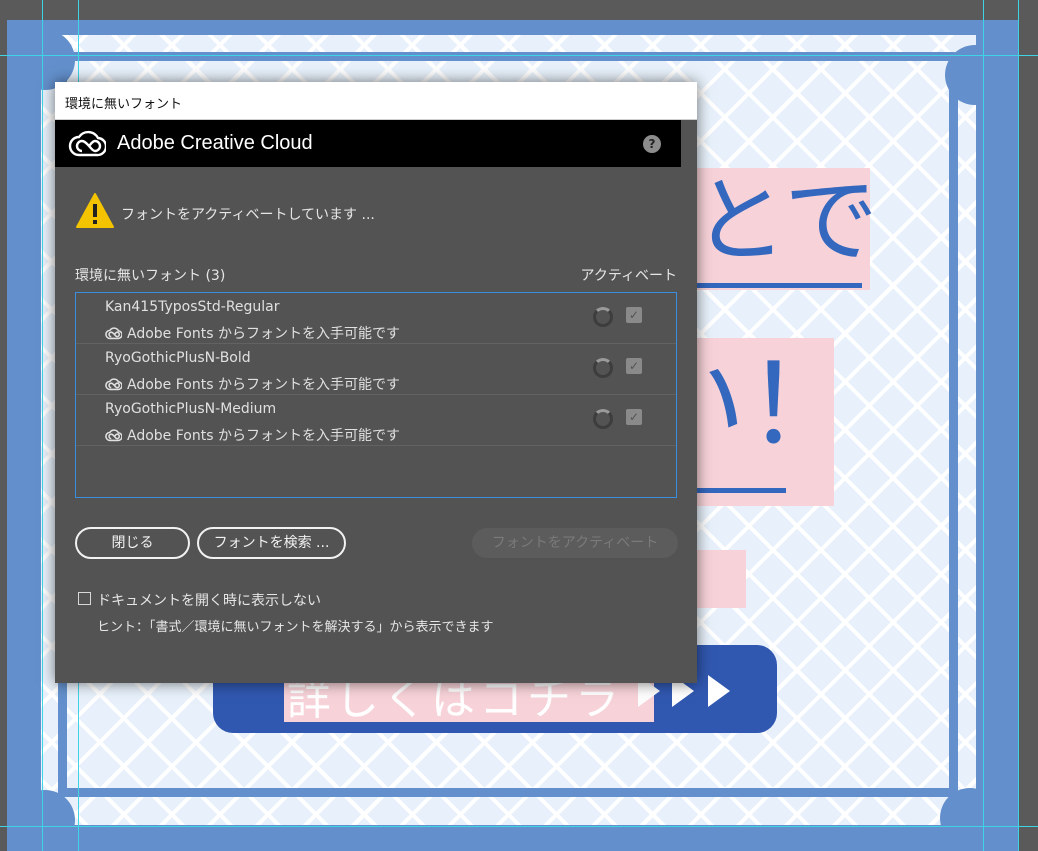 This screenshot has width=1038, height=851. I want to click on font-name: RyoGothicPlusN-Medium, so click(191, 409).